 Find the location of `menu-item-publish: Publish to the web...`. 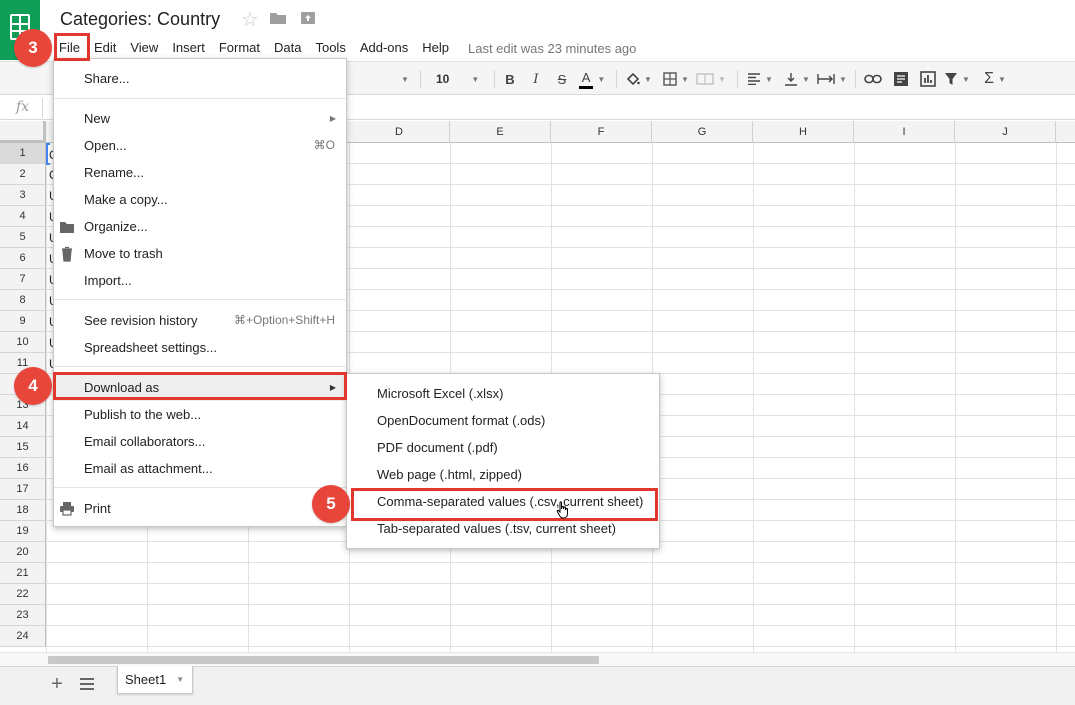

menu-item-publish: Publish to the web... is located at coordinates (200, 414).